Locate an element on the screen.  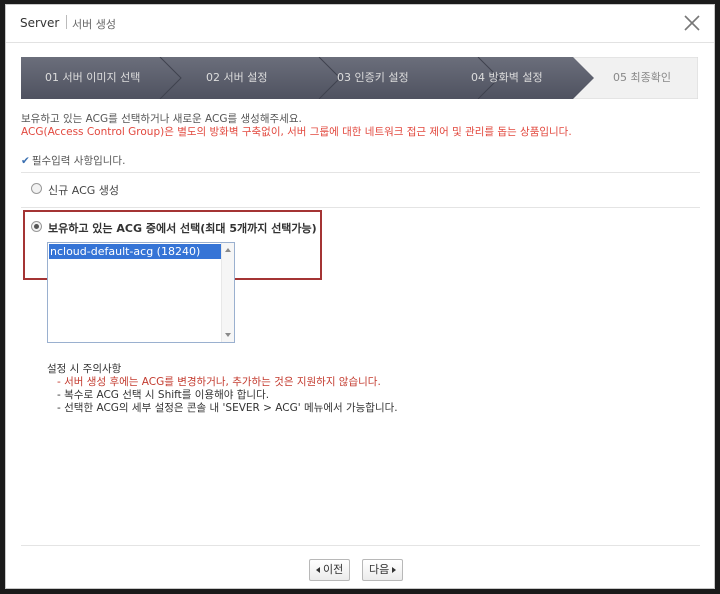
required-note: ✔ 필수입력 사항입니다. is located at coordinates (73, 160).